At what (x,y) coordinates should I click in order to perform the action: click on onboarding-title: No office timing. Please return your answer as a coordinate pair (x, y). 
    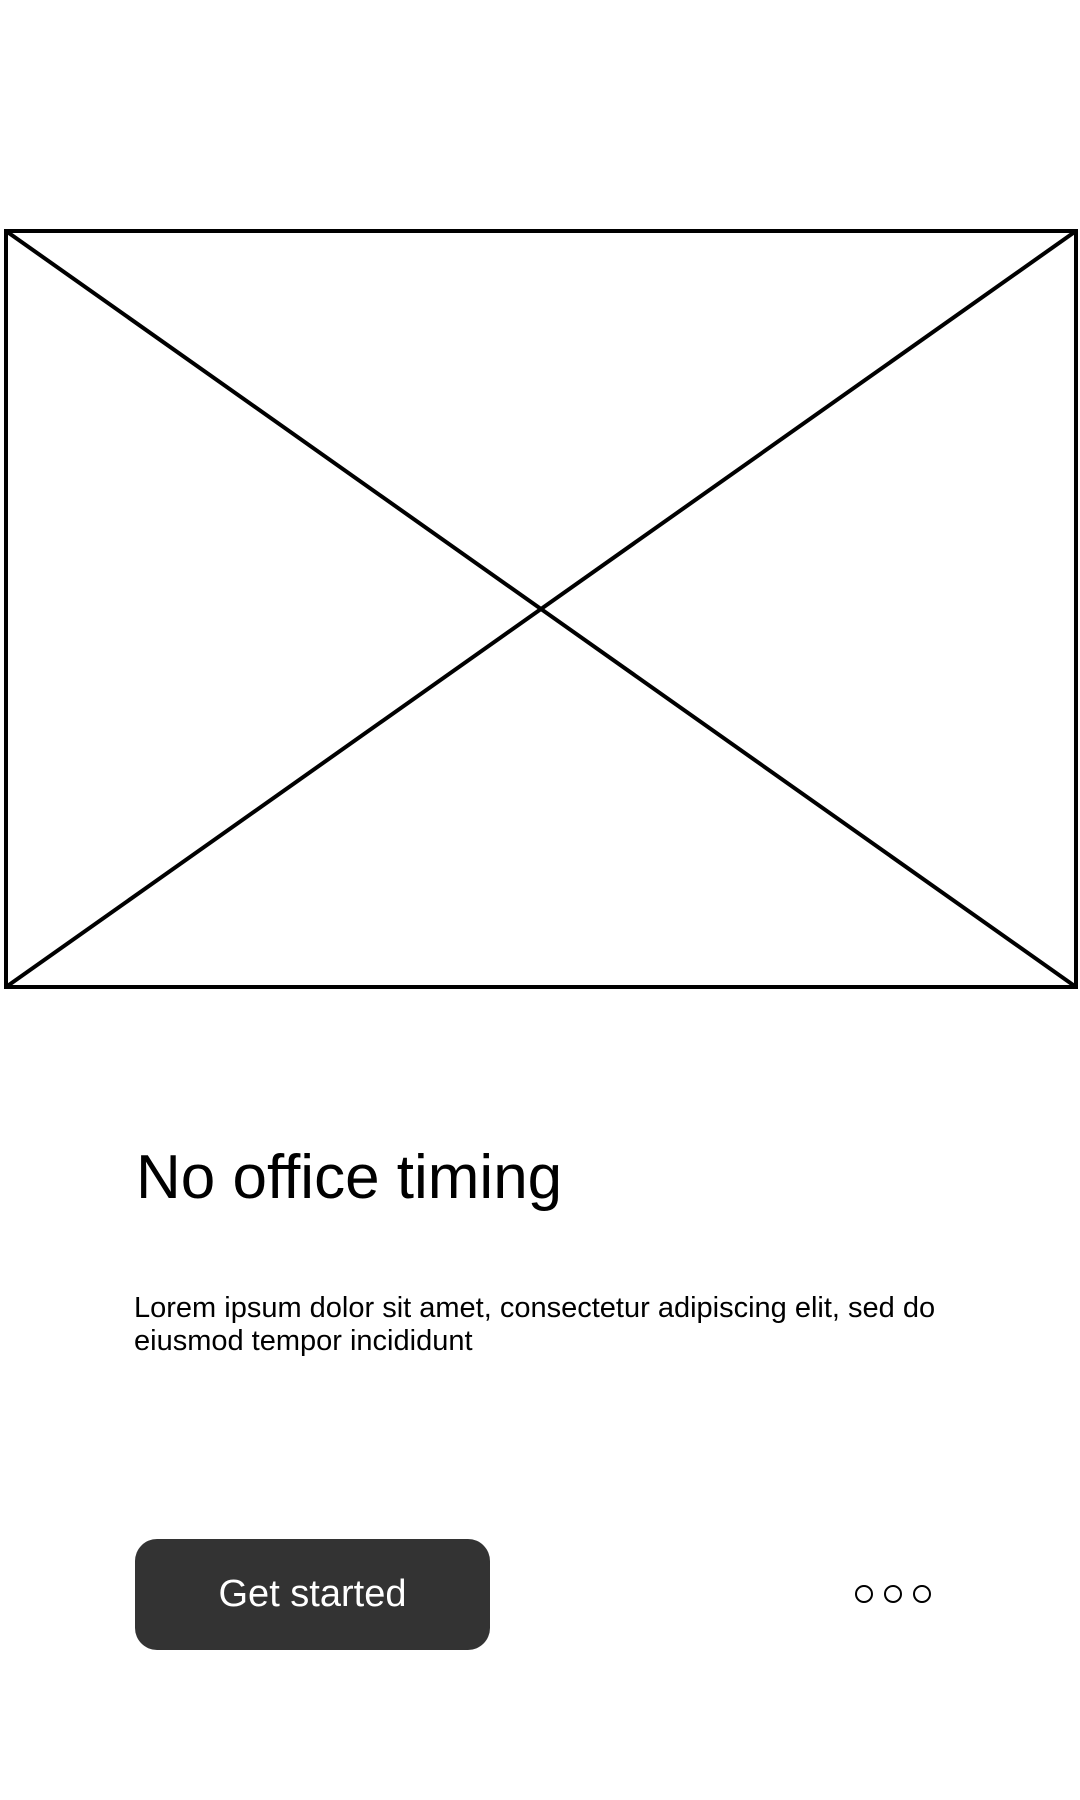
    Looking at the image, I should click on (349, 1177).